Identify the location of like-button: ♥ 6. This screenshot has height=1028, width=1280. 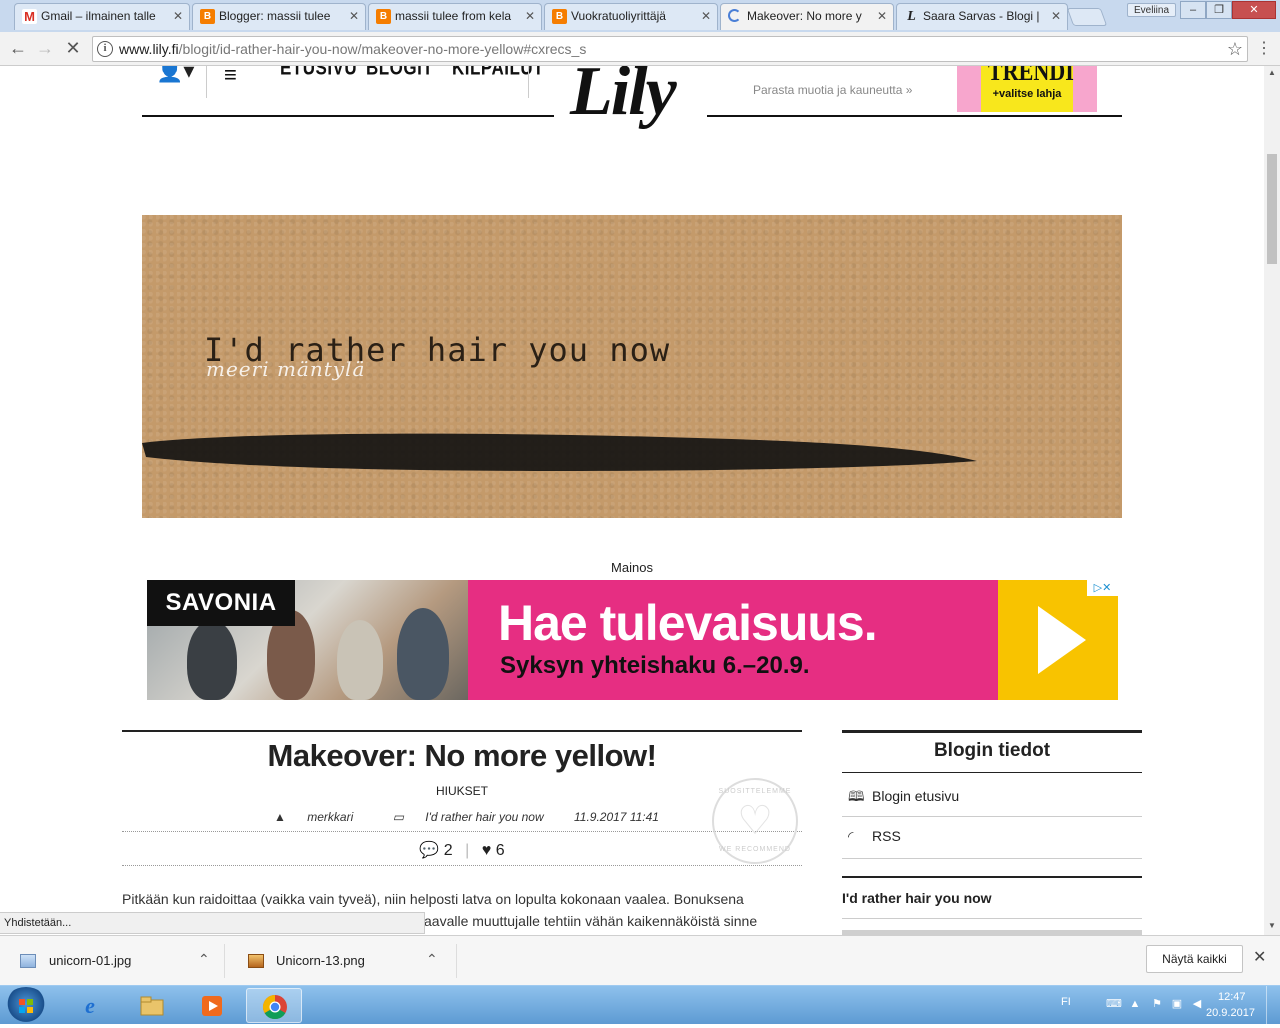
(493, 850).